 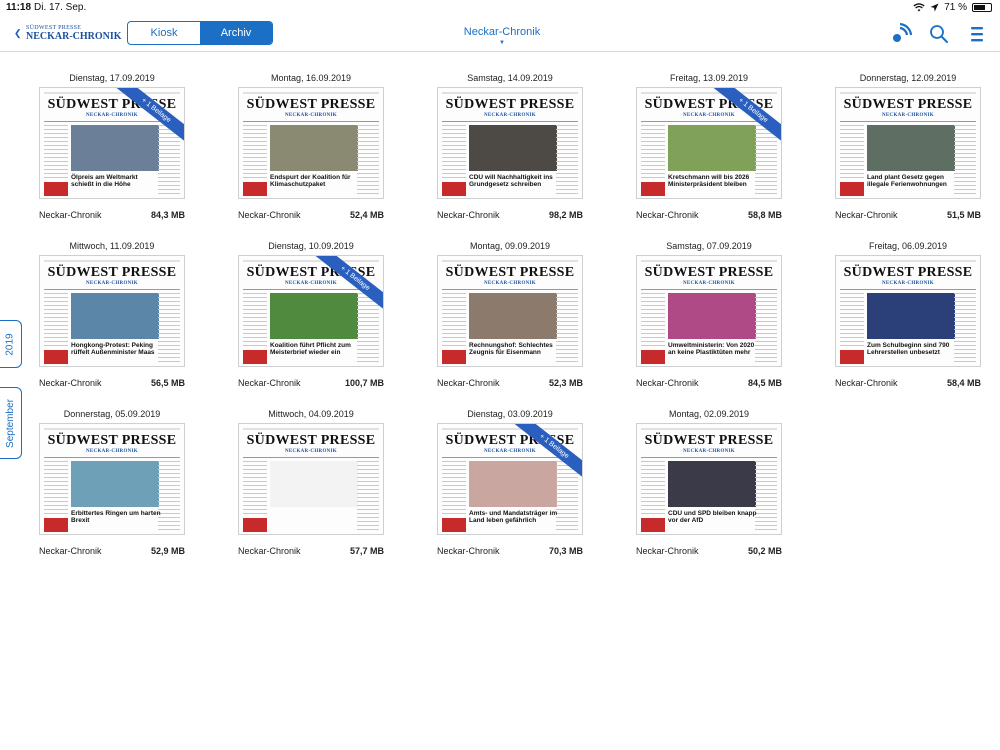 What do you see at coordinates (311, 479) in the screenshot?
I see `issue-cover: SÜDWEST PRESSE NECKAR-CHRONIK` at bounding box center [311, 479].